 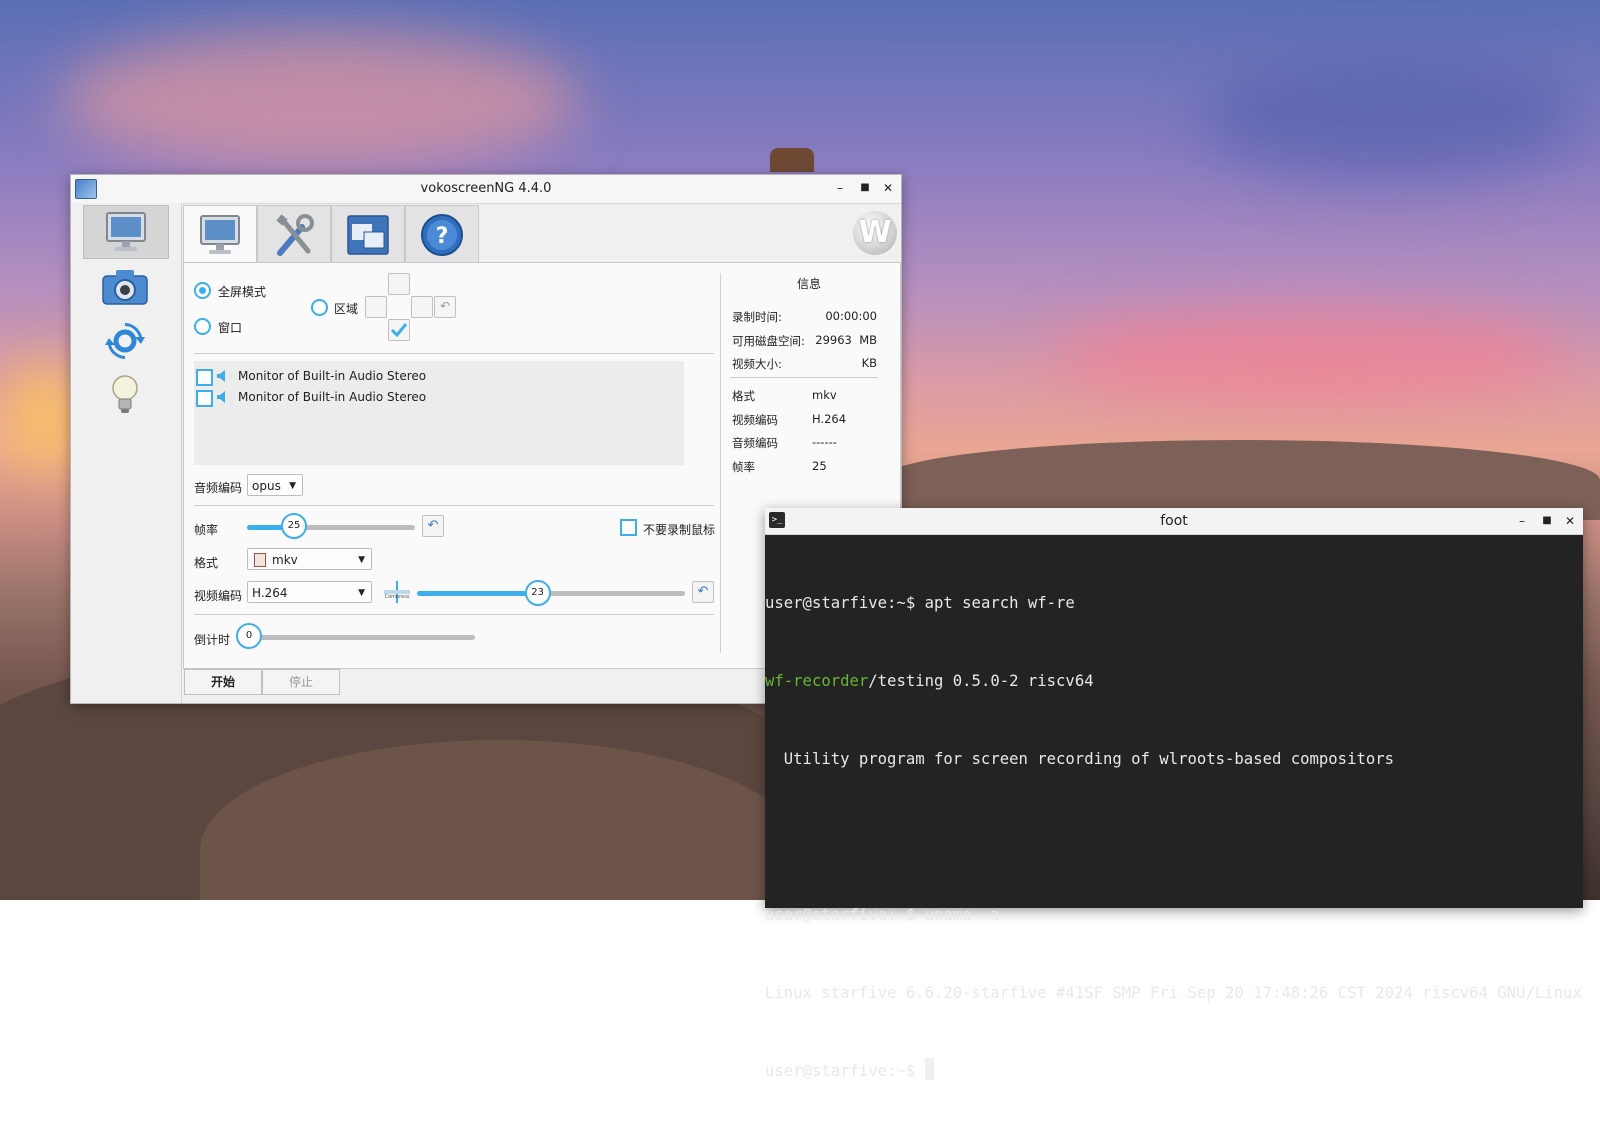 I want to click on compress-icon: Compress, so click(x=397, y=592).